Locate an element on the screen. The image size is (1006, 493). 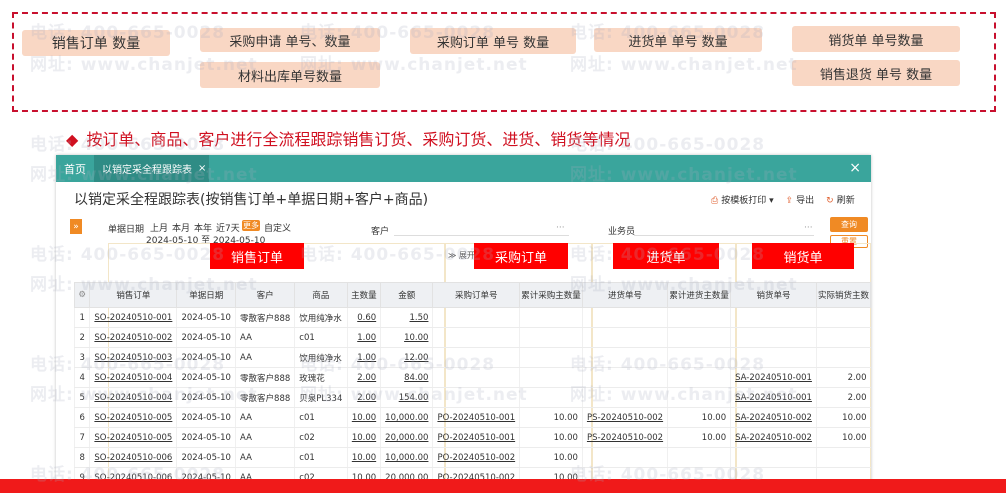
customer-input is located at coordinates (481, 235).